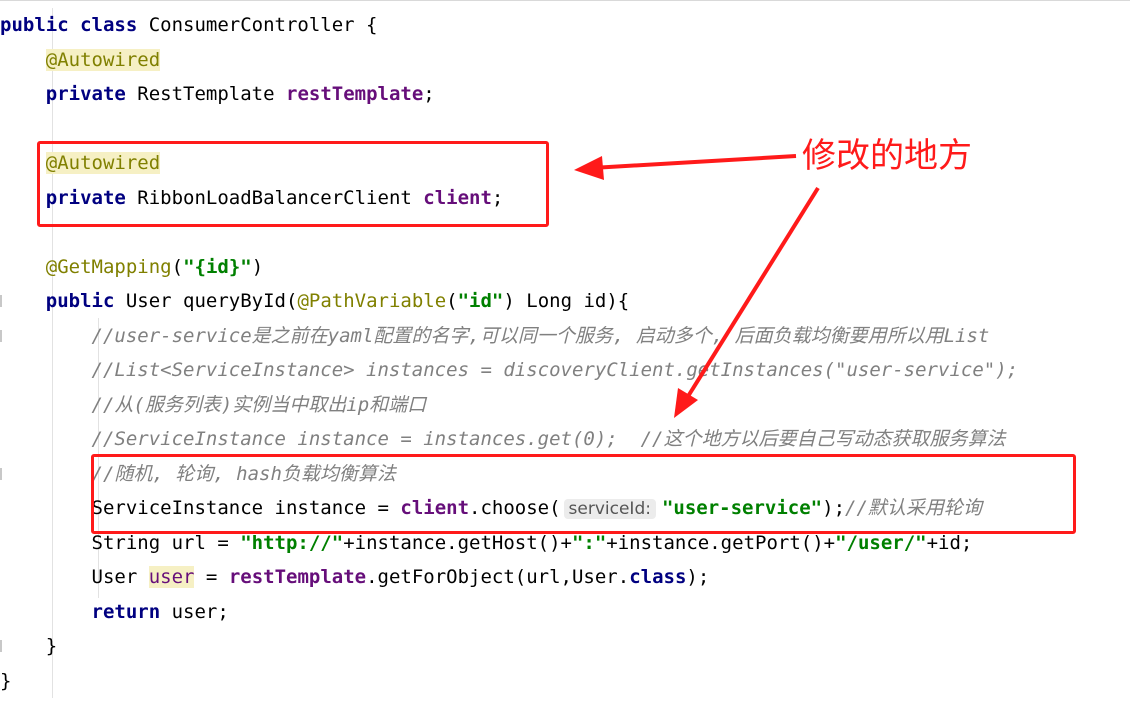 The image size is (1130, 709). I want to click on arrow-head-left, so click(589, 168).